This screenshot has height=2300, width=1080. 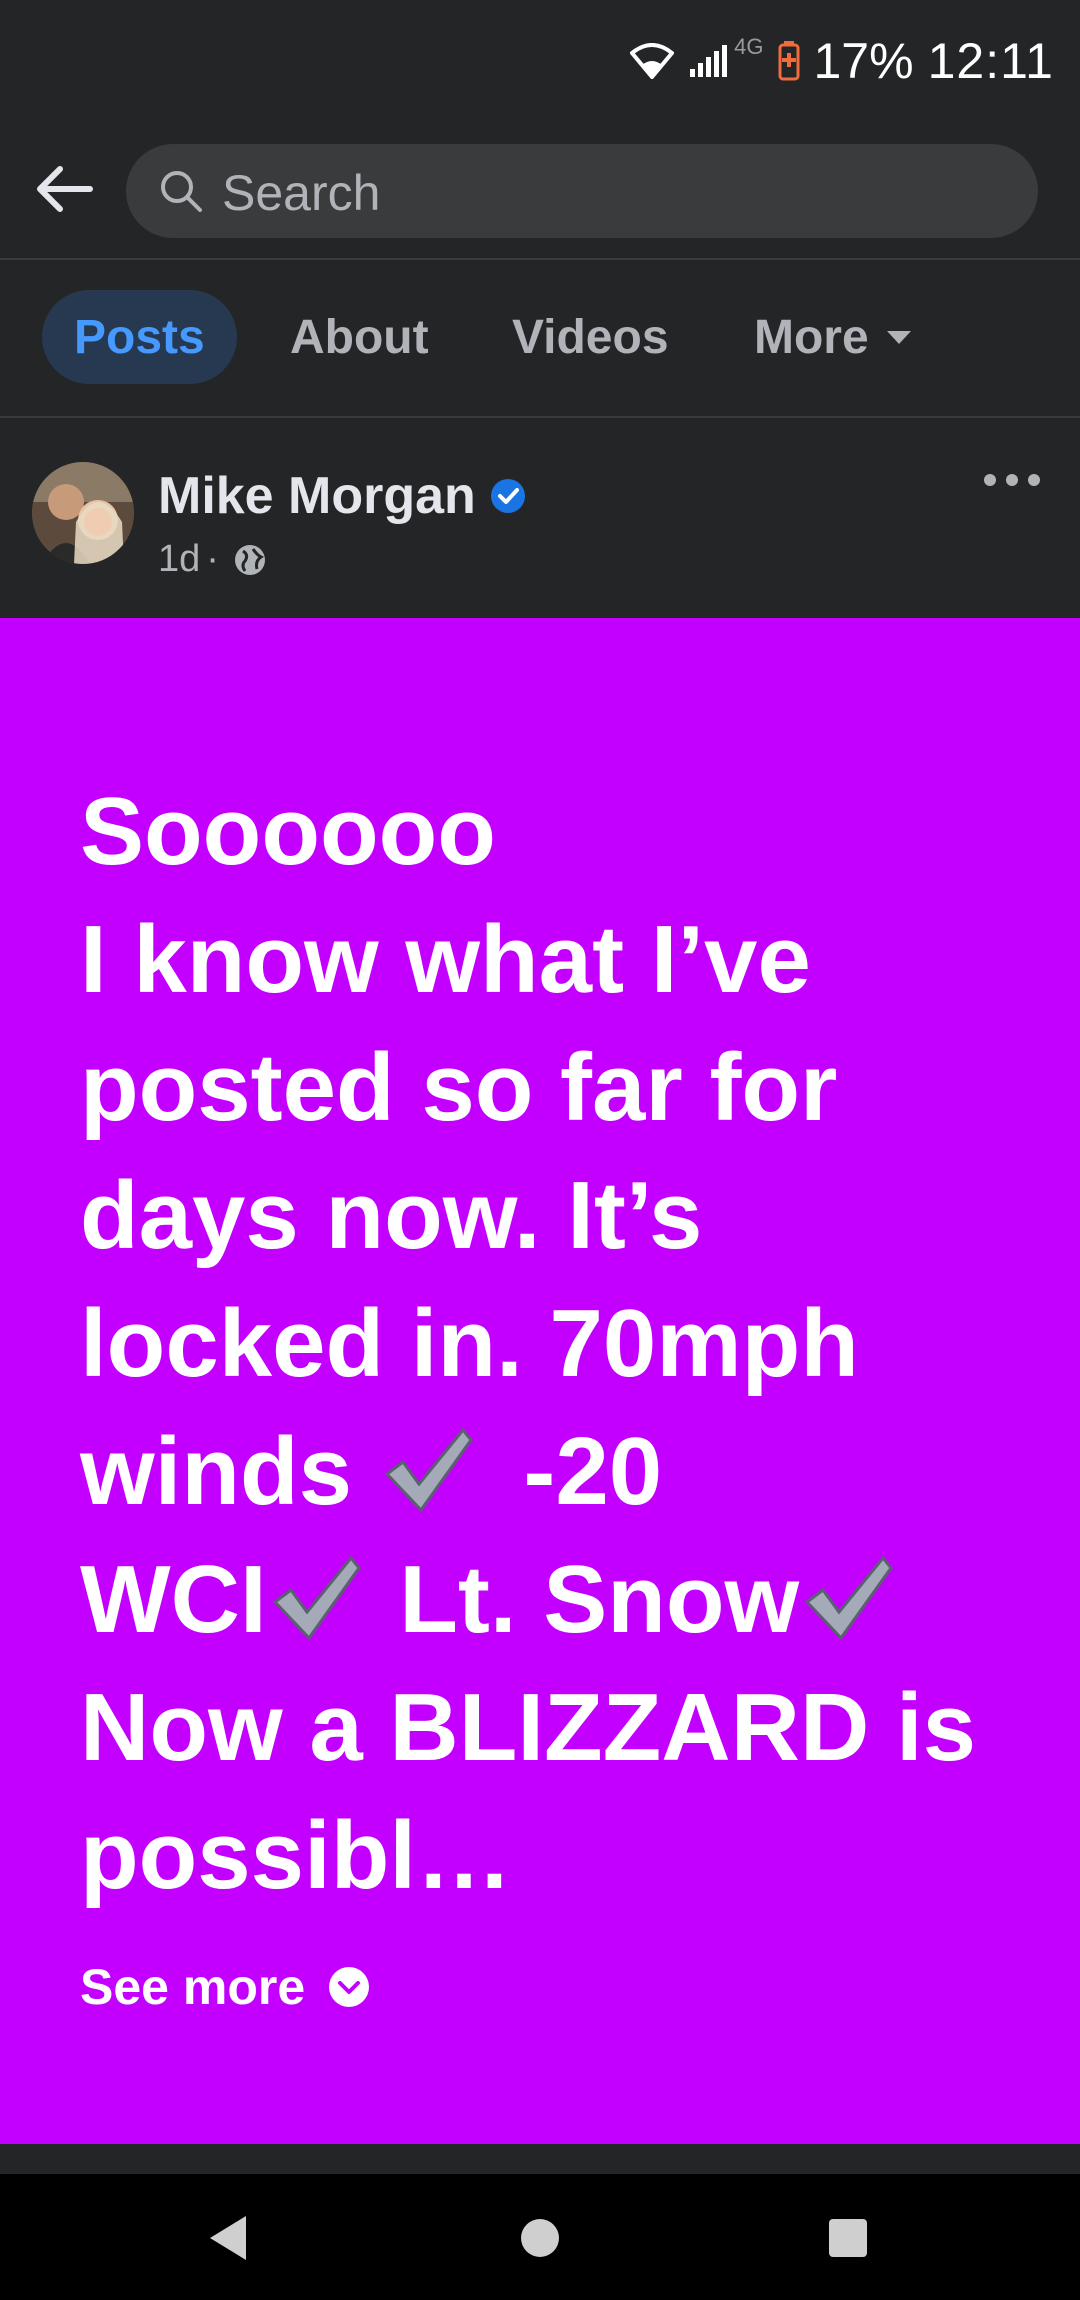 I want to click on post-options-button, so click(x=1012, y=480).